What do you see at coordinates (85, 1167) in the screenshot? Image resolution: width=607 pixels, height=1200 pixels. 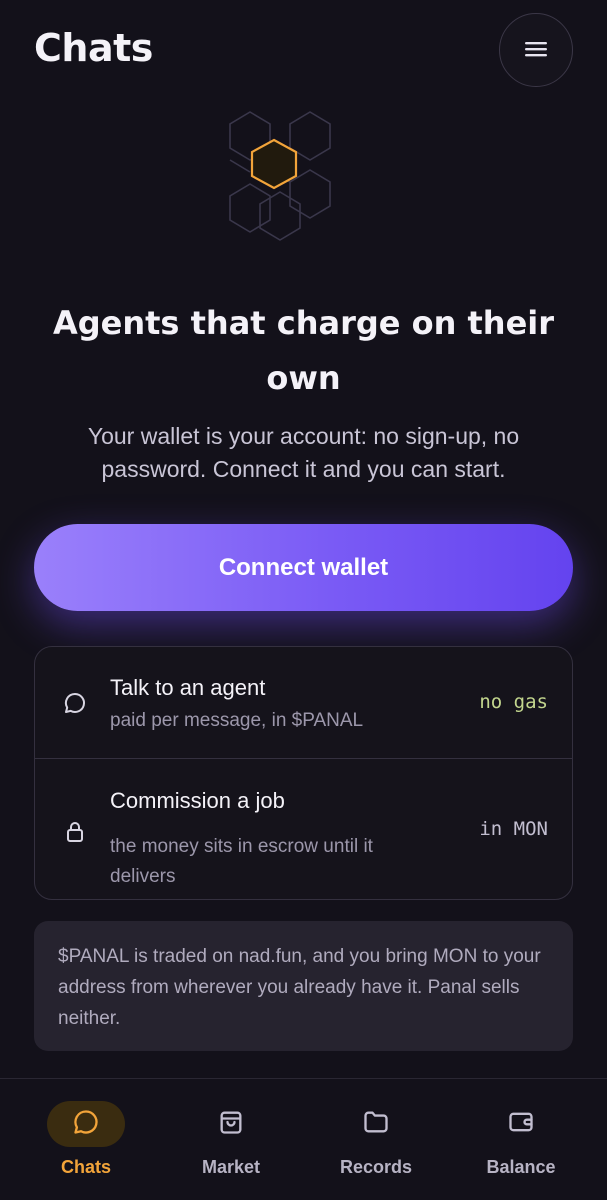 I see `nav-label: Chats` at bounding box center [85, 1167].